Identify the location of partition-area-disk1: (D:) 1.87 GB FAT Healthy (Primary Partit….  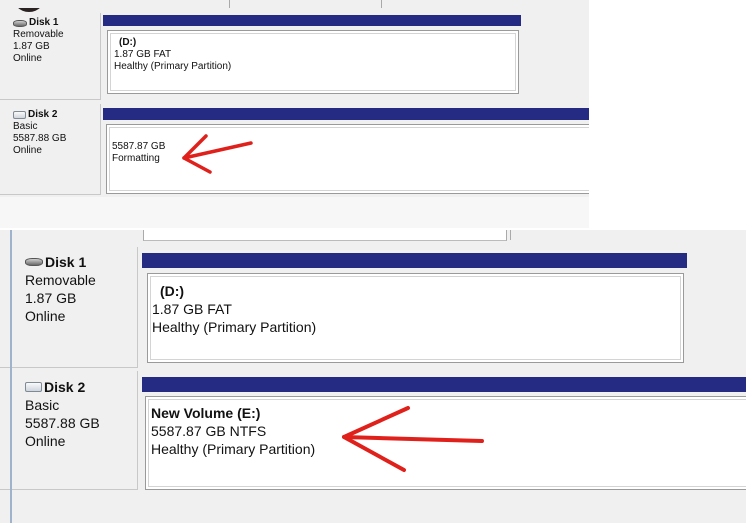
(312, 55).